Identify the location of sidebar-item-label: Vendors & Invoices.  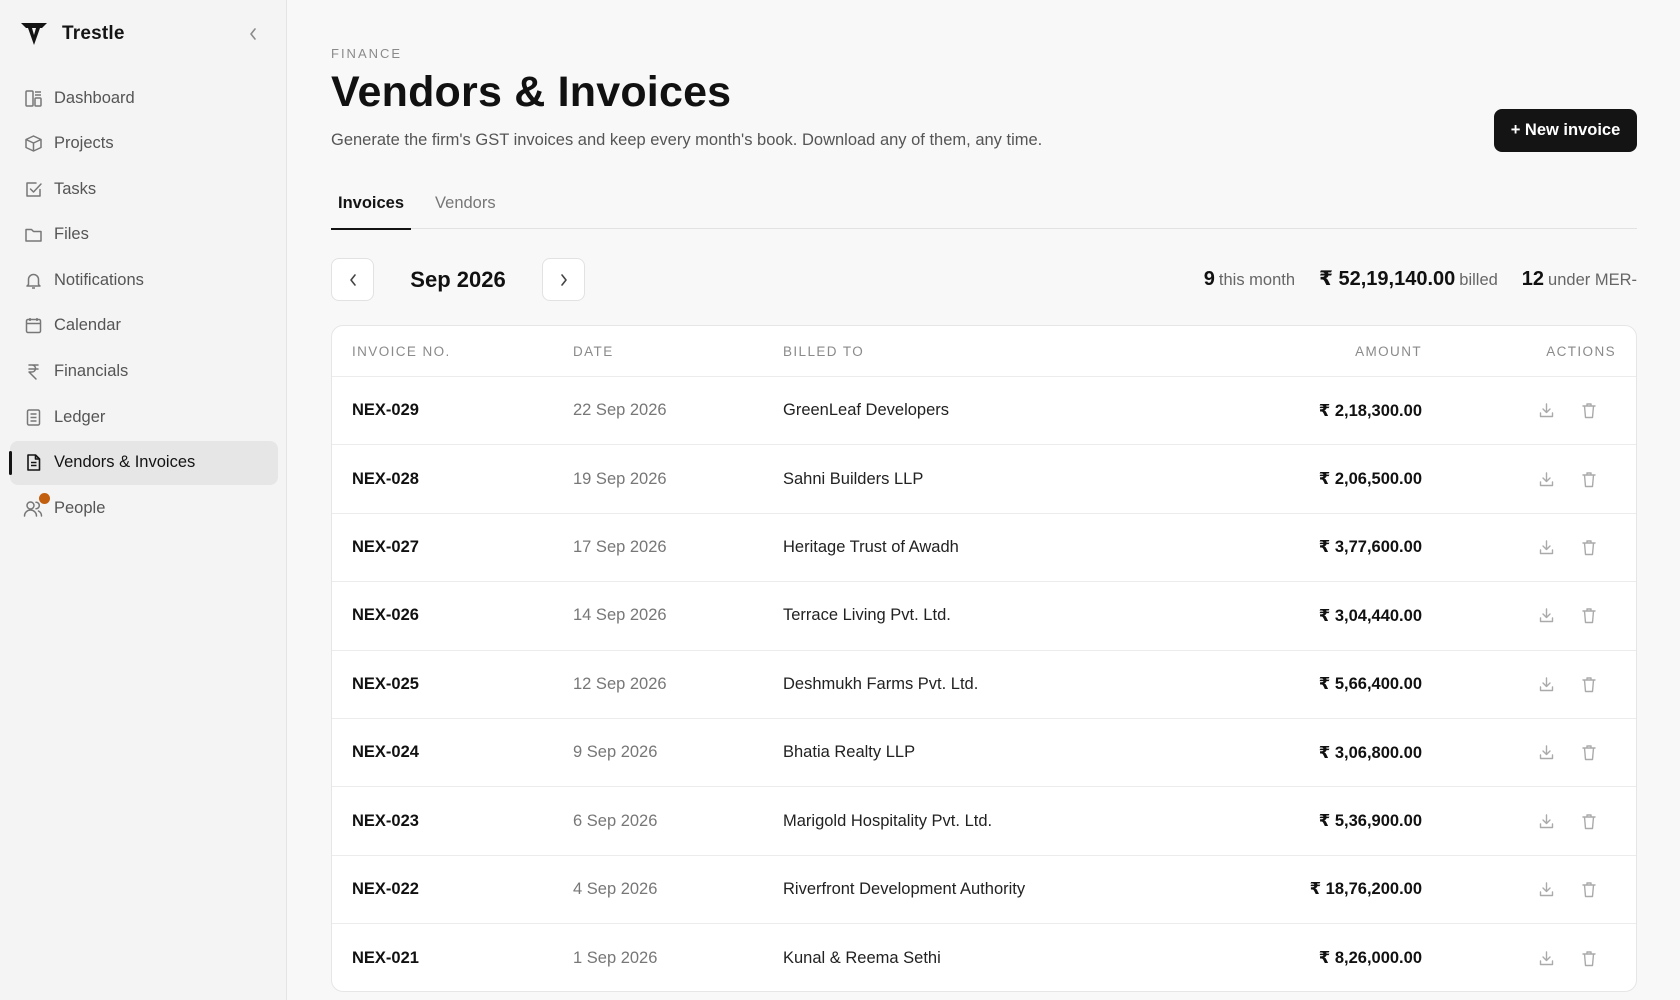
(125, 462).